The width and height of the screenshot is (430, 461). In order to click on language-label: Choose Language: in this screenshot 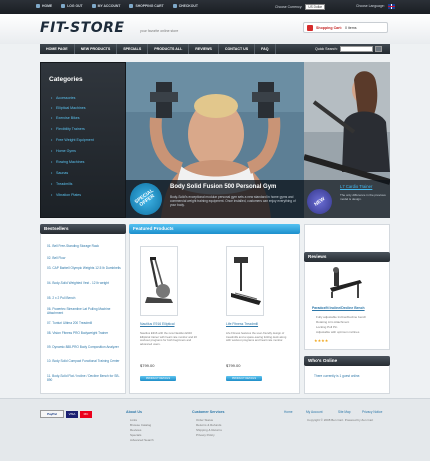, I will do `click(370, 6)`.